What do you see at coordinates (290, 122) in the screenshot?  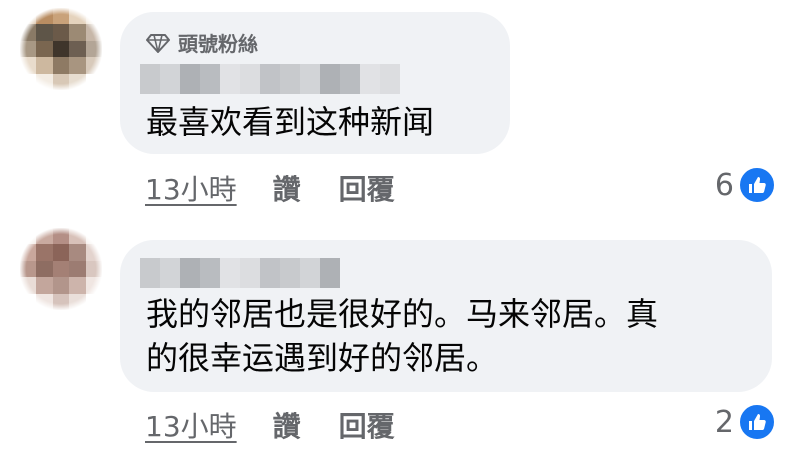 I see `comment-text: 最喜欢看到这种新闻` at bounding box center [290, 122].